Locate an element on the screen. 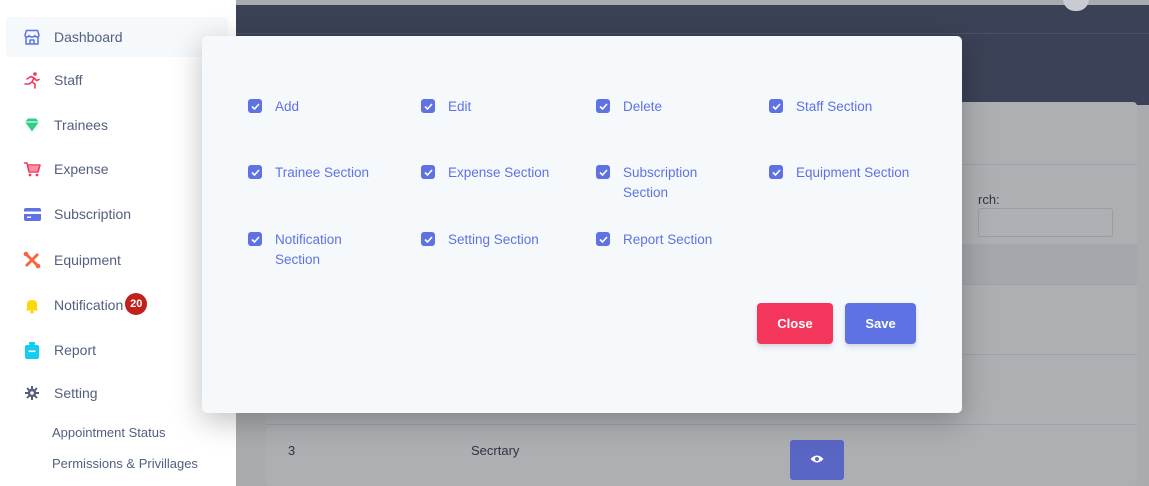  permission-equipment-section: Equipment Section is located at coordinates (854, 173).